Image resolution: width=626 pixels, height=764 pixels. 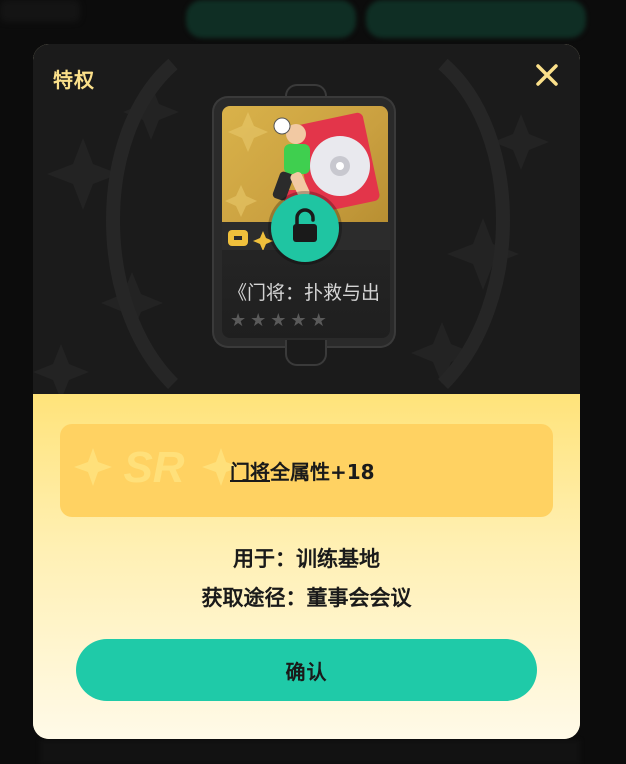 What do you see at coordinates (306, 598) in the screenshot?
I see `source-text: 获取途径：董事会会议` at bounding box center [306, 598].